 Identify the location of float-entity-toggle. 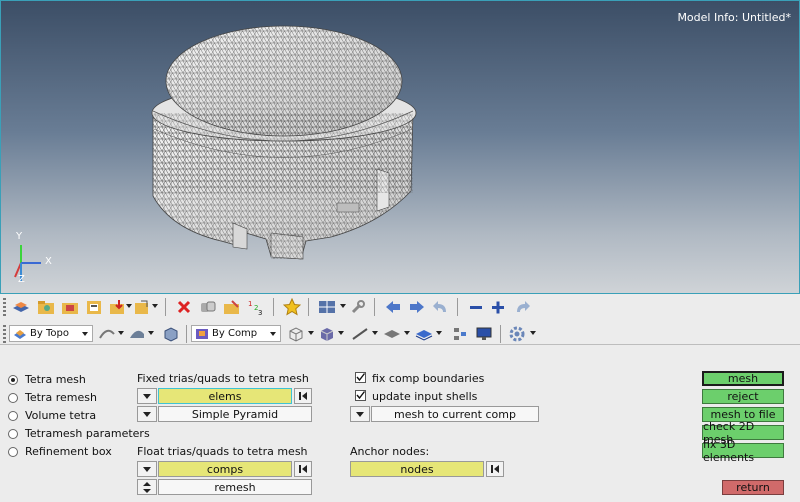
(147, 469).